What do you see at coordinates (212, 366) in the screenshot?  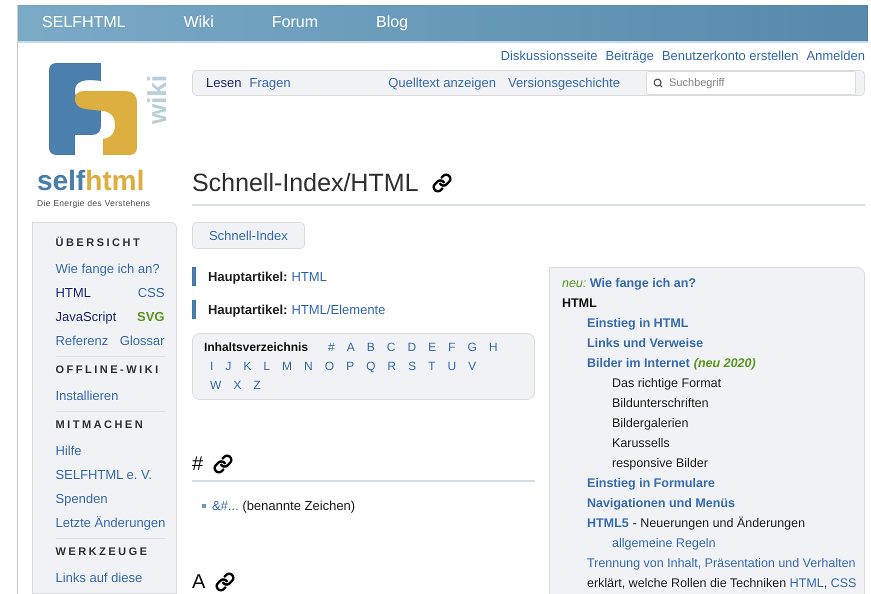 I see `toc-letter-link: I` at bounding box center [212, 366].